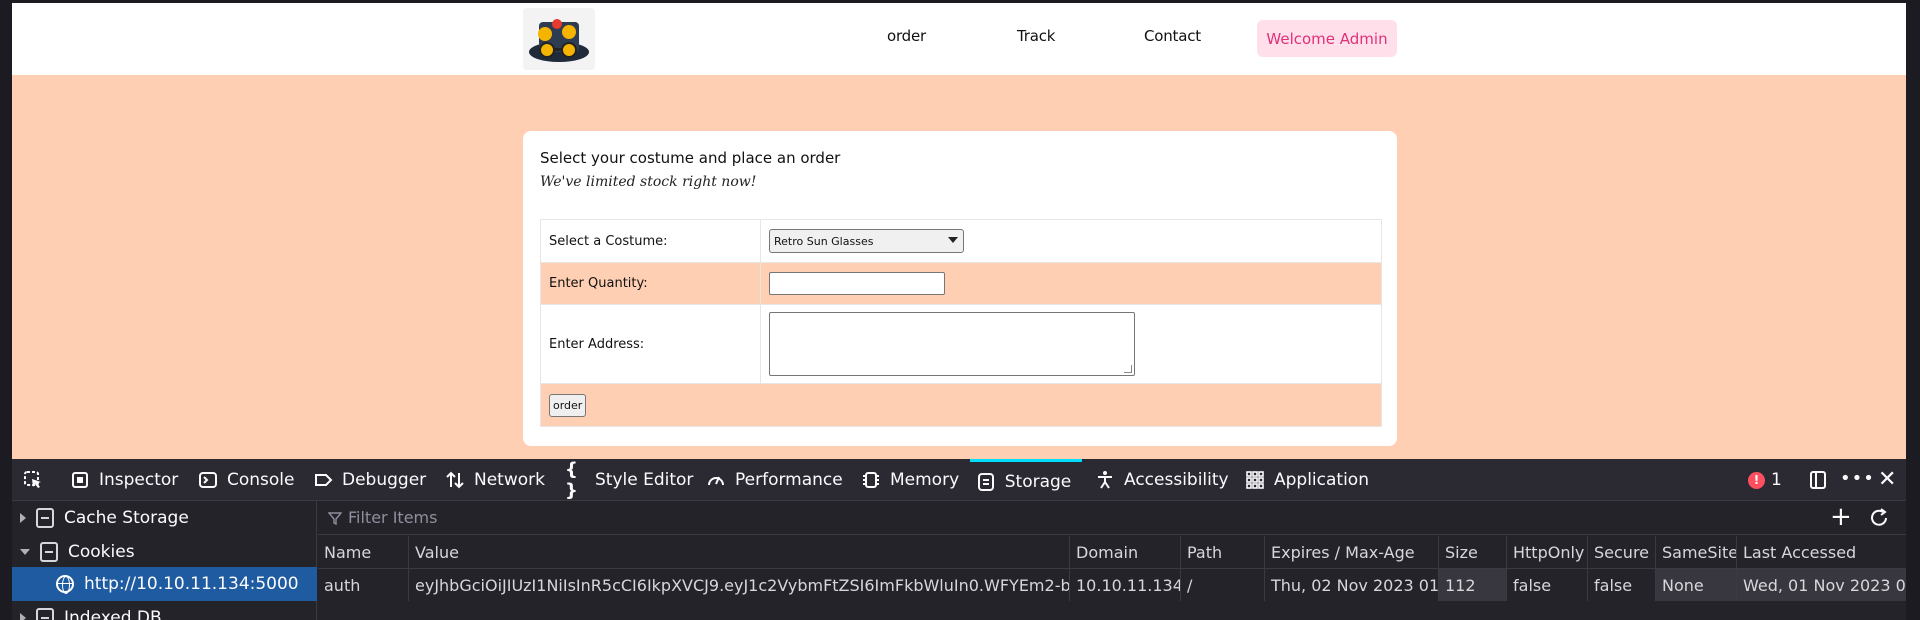 This screenshot has height=620, width=1920. I want to click on tab-console: Console, so click(246, 480).